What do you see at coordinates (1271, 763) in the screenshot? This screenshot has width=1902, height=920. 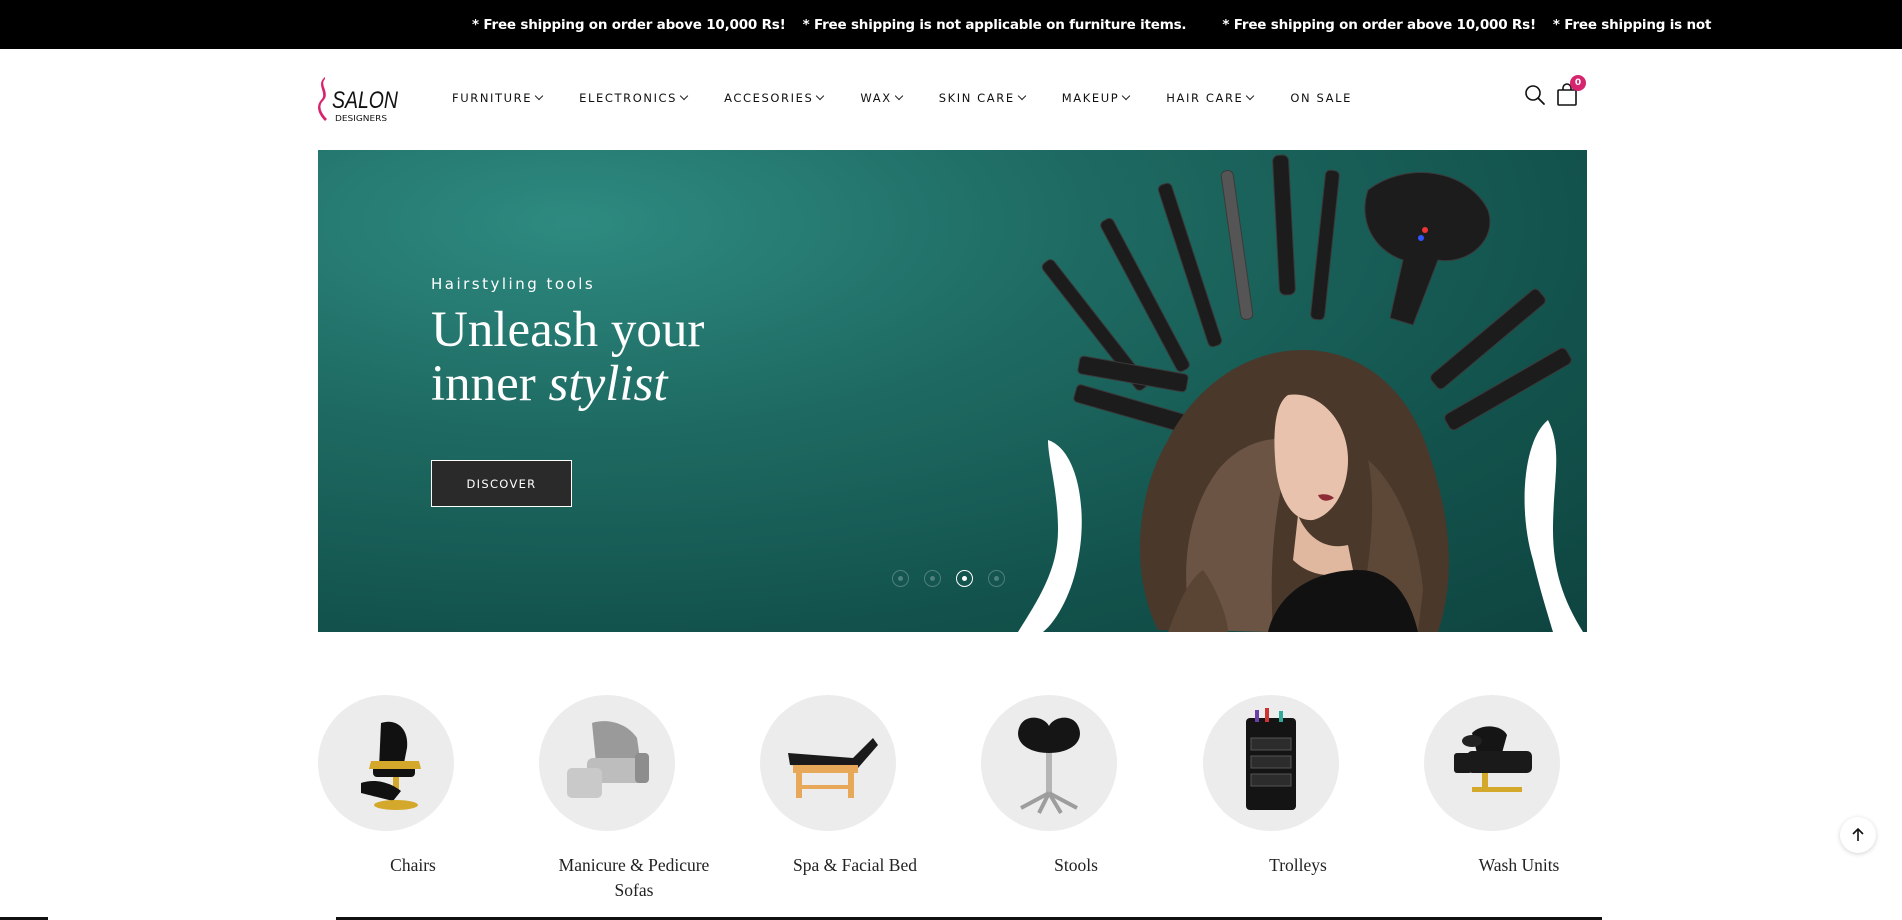 I see `trolley-icon` at bounding box center [1271, 763].